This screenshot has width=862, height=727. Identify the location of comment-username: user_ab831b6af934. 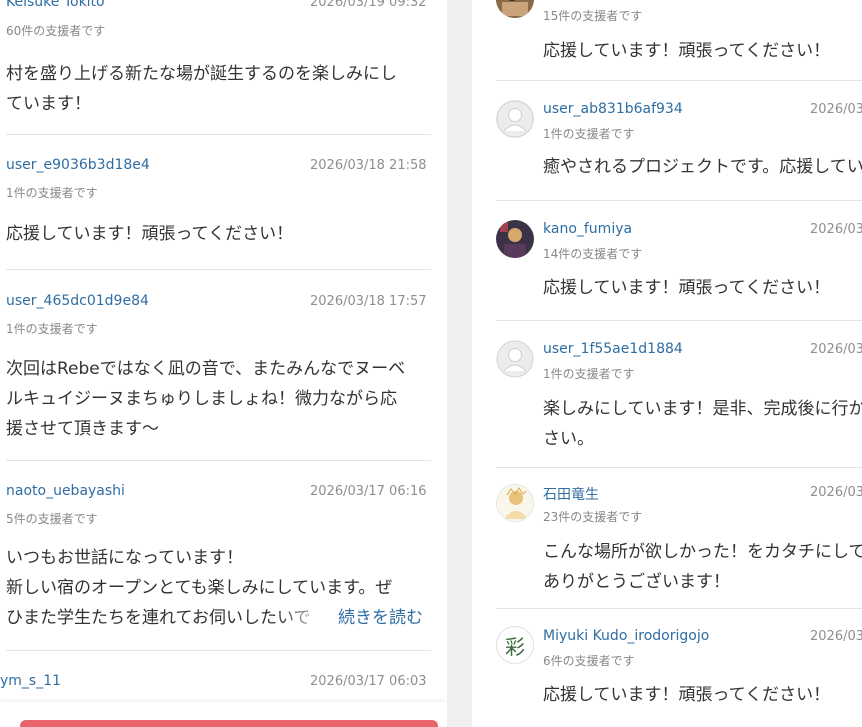
(613, 109).